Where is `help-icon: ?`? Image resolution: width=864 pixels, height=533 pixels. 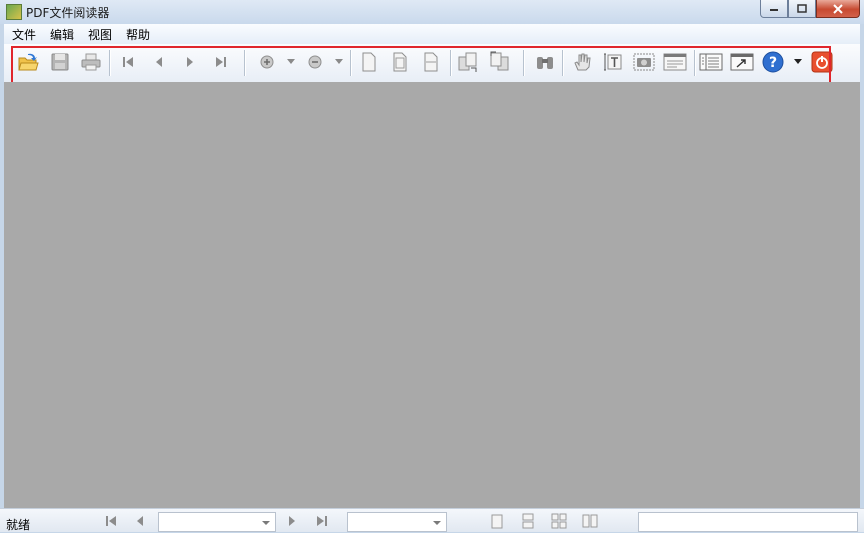 help-icon: ? is located at coordinates (773, 62).